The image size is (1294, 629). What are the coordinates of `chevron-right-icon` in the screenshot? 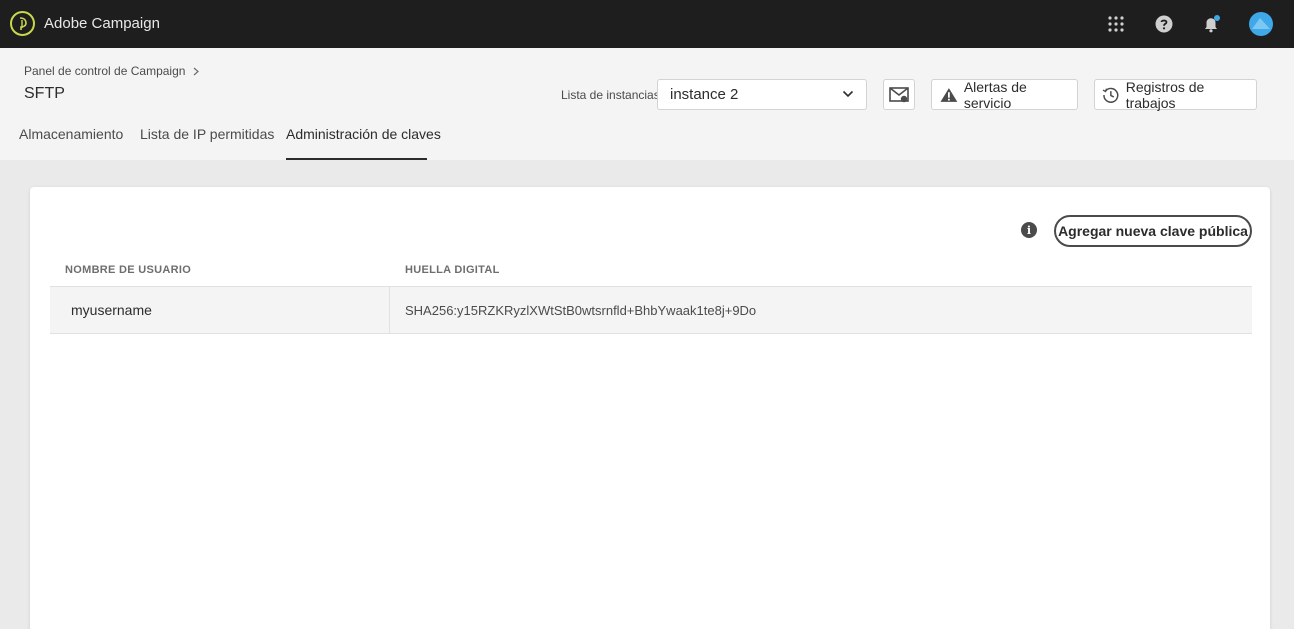 It's located at (197, 71).